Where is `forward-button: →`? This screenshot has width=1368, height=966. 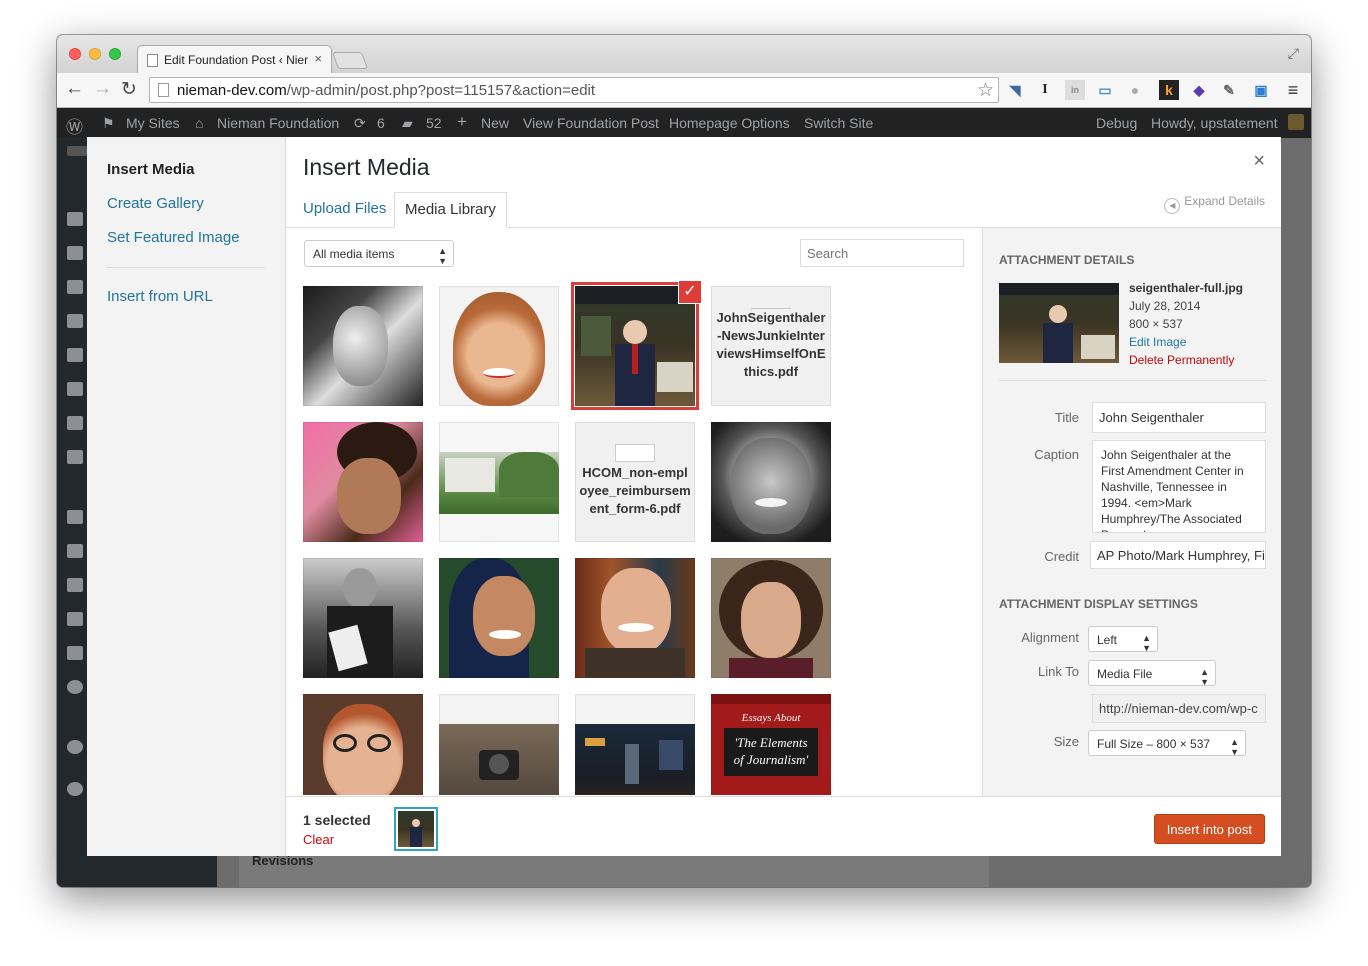
forward-button: → is located at coordinates (102, 89).